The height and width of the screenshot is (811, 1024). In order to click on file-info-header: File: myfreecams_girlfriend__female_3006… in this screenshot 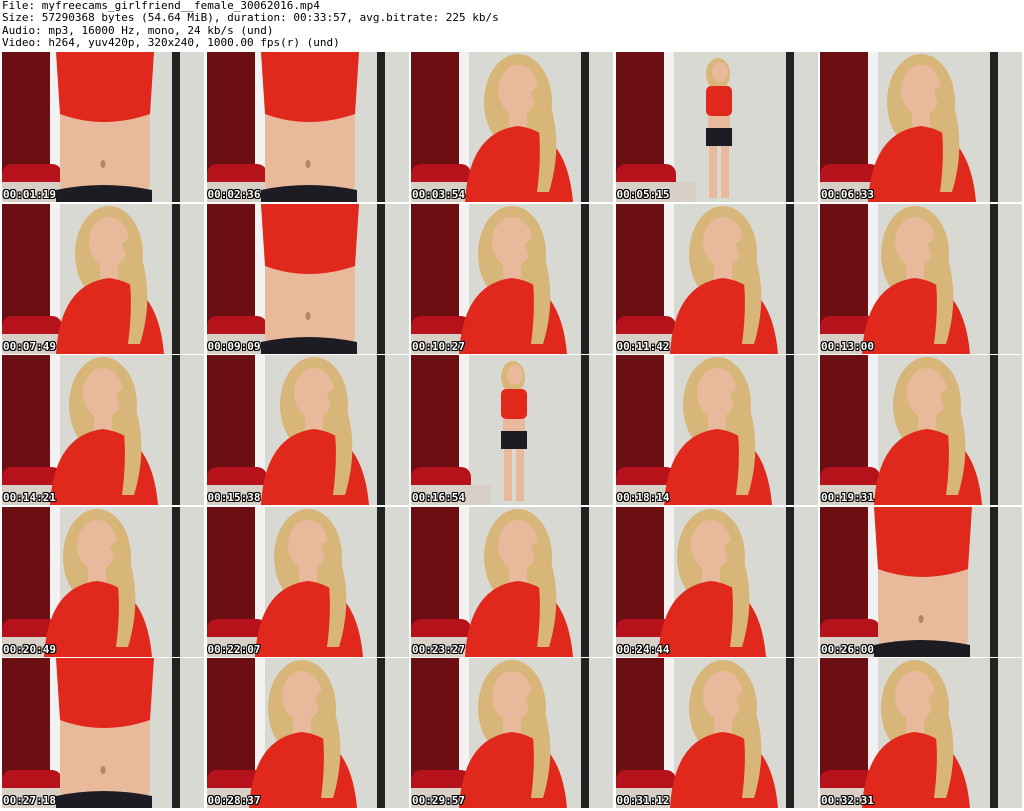, I will do `click(512, 25)`.